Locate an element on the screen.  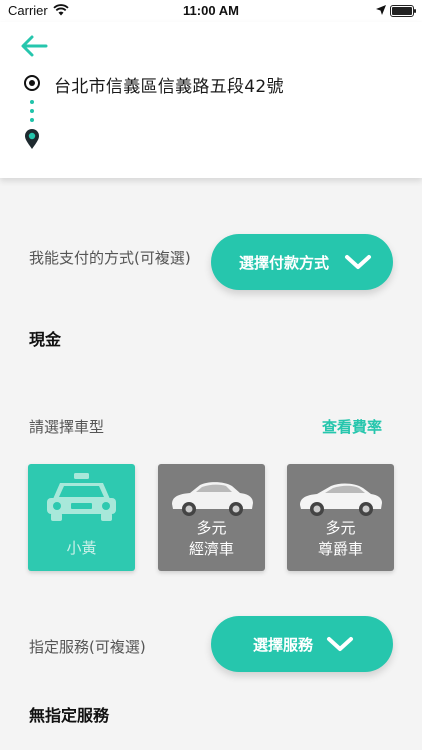
sedan-icon is located at coordinates (212, 499).